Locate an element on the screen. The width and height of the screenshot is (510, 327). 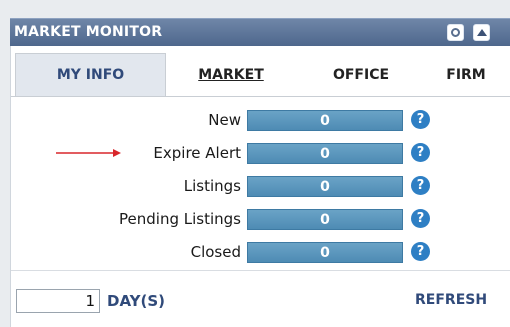
stat-label: Expire Alert is located at coordinates (197, 153).